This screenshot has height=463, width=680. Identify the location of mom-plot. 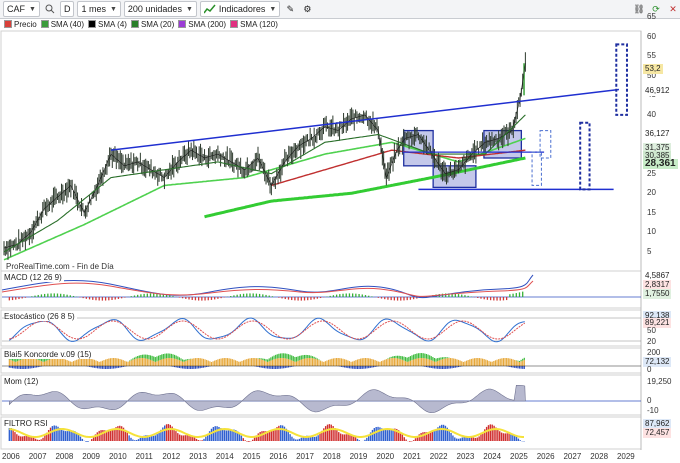
(321, 399).